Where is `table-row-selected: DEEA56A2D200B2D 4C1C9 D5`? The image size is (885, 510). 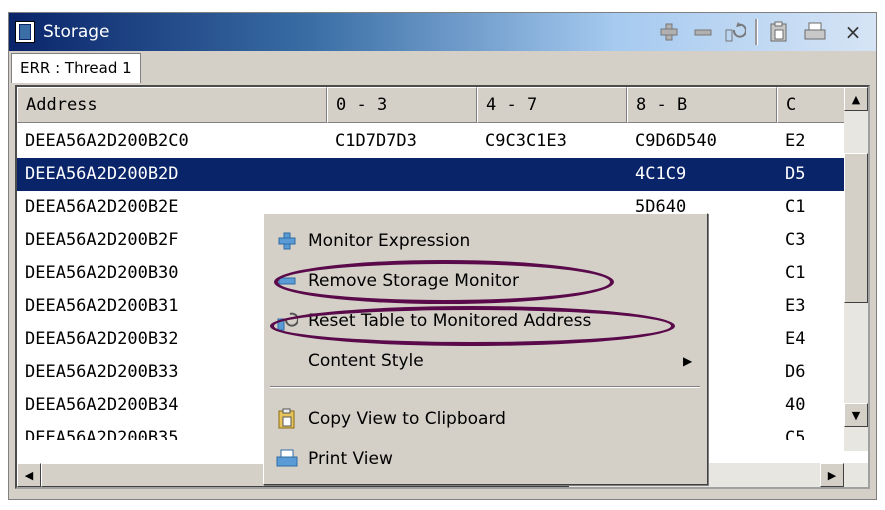 table-row-selected: DEEA56A2D200B2D 4C1C9 D5 is located at coordinates (437, 174).